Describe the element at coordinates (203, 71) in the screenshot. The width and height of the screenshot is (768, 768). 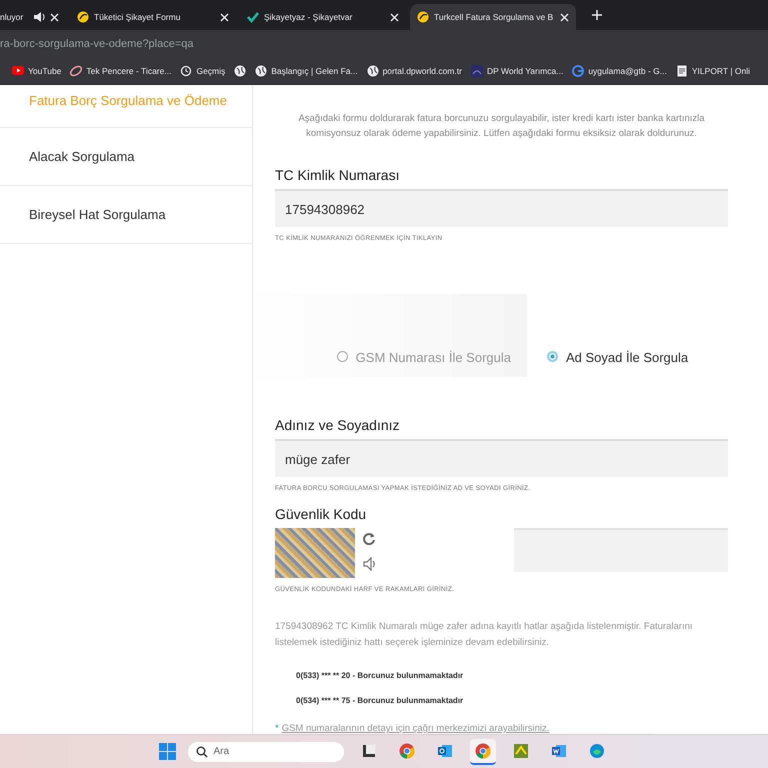
I see `bookmark: Geçmiş` at that location.